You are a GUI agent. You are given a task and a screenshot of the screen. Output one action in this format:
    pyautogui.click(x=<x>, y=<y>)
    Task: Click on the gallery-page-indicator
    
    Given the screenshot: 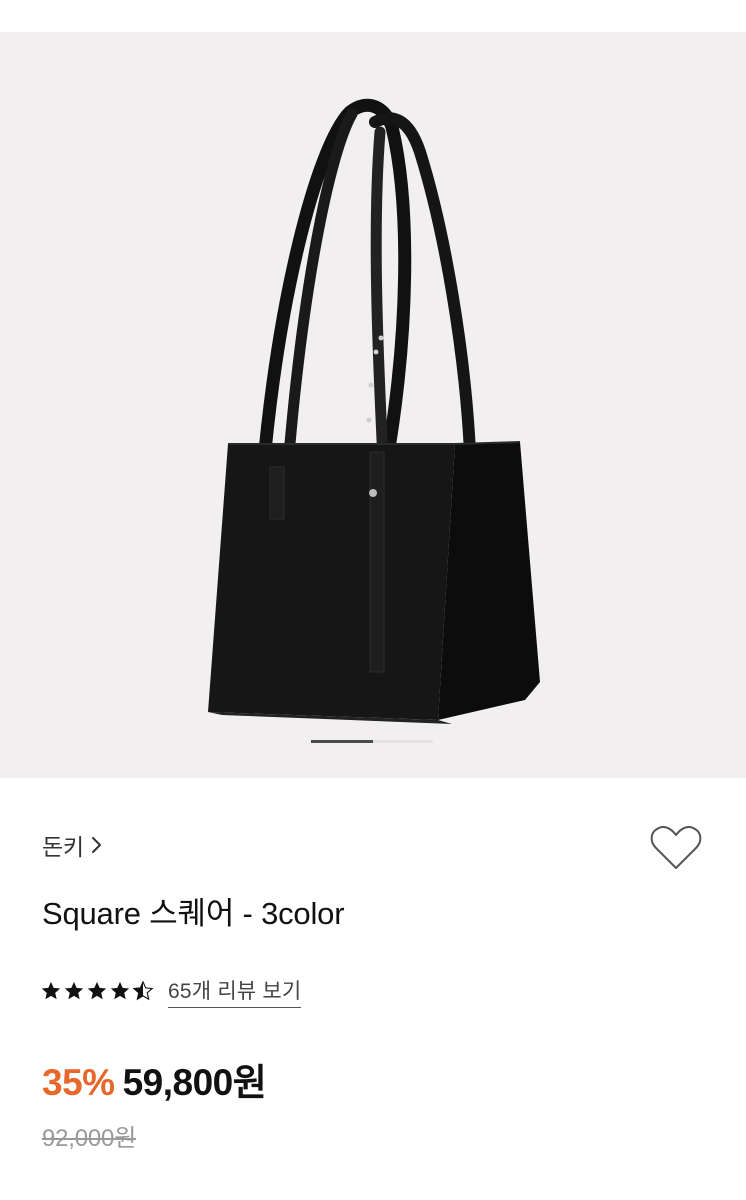 What is the action you would take?
    pyautogui.click(x=372, y=741)
    